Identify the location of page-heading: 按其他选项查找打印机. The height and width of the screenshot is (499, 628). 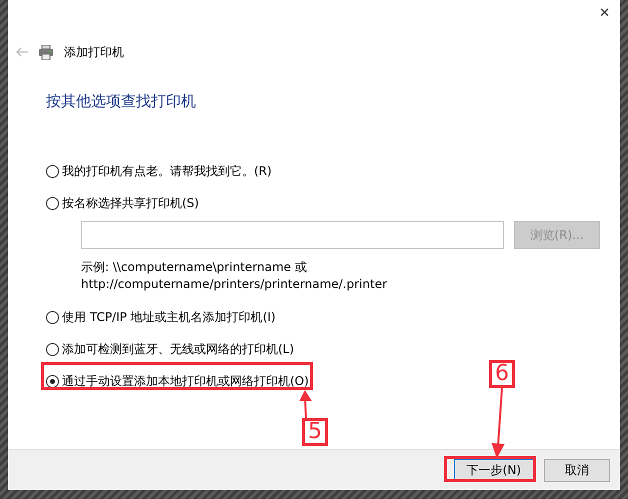
(121, 101).